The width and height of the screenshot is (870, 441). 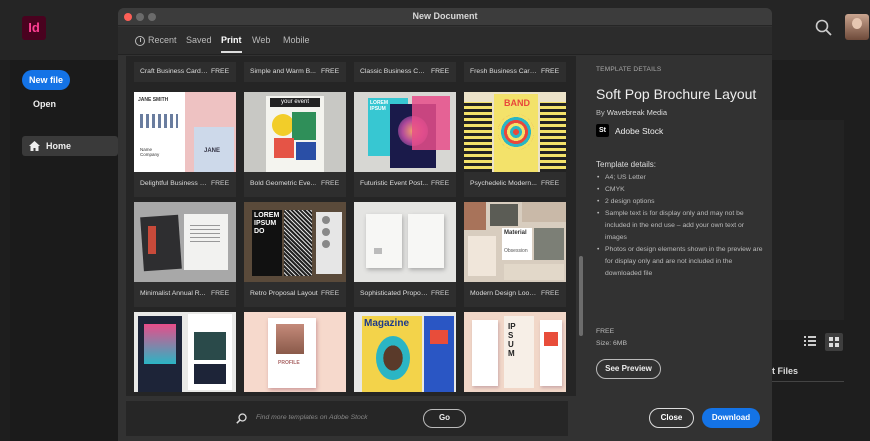 What do you see at coordinates (296, 40) in the screenshot?
I see `tab-mobile: Mobile` at bounding box center [296, 40].